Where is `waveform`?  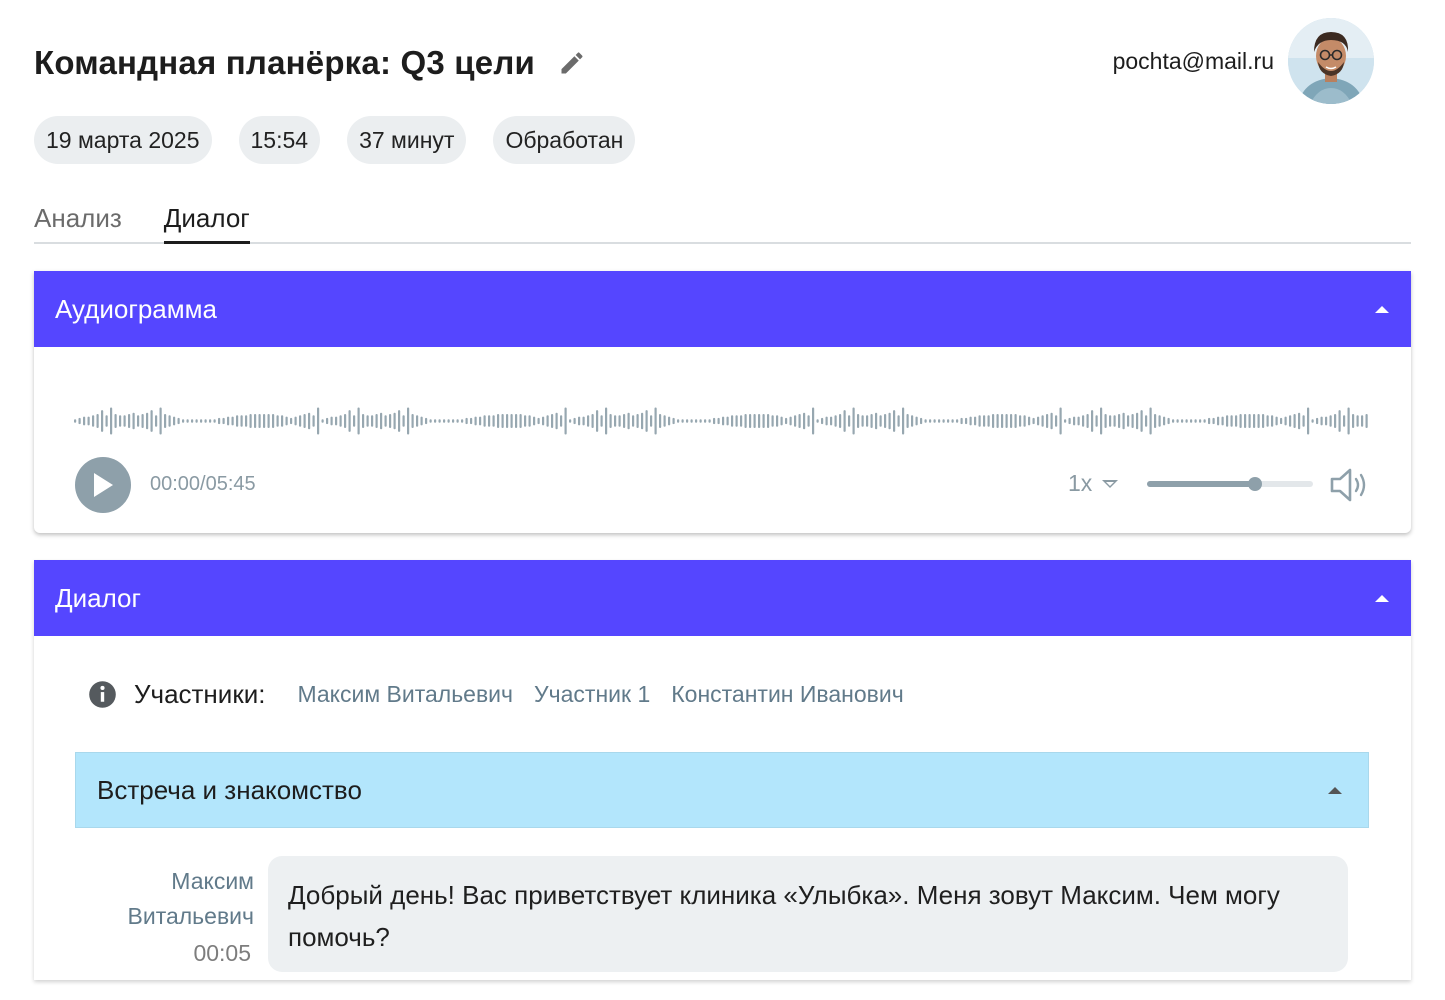
waveform is located at coordinates (722, 421).